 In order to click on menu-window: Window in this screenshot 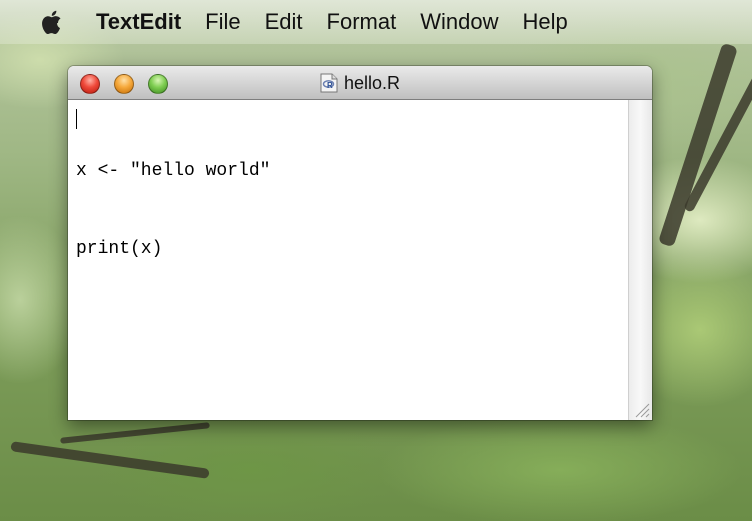, I will do `click(459, 22)`.